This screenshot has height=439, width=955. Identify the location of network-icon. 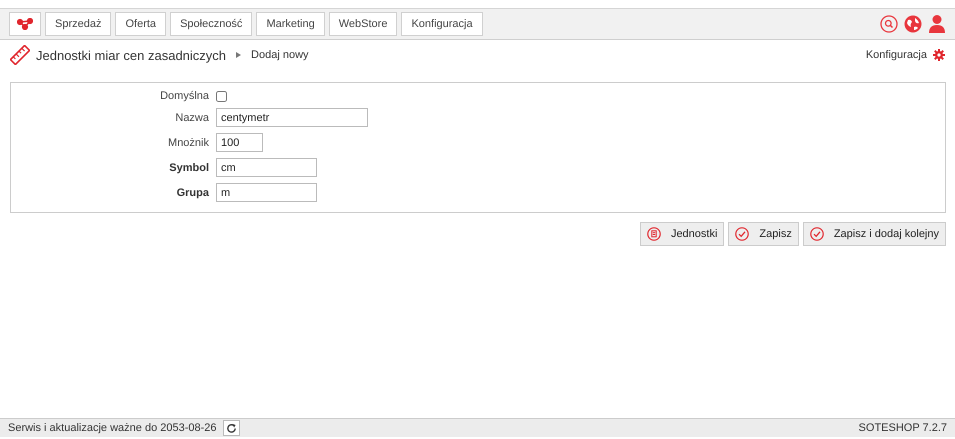
(25, 24).